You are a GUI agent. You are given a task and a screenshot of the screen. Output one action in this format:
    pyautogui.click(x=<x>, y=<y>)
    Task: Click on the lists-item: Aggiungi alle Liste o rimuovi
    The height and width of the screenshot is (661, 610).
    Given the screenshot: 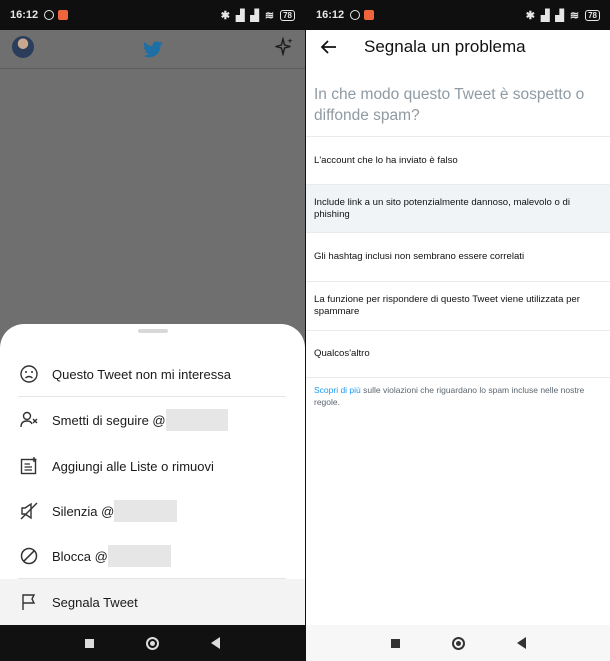 What is the action you would take?
    pyautogui.click(x=152, y=466)
    